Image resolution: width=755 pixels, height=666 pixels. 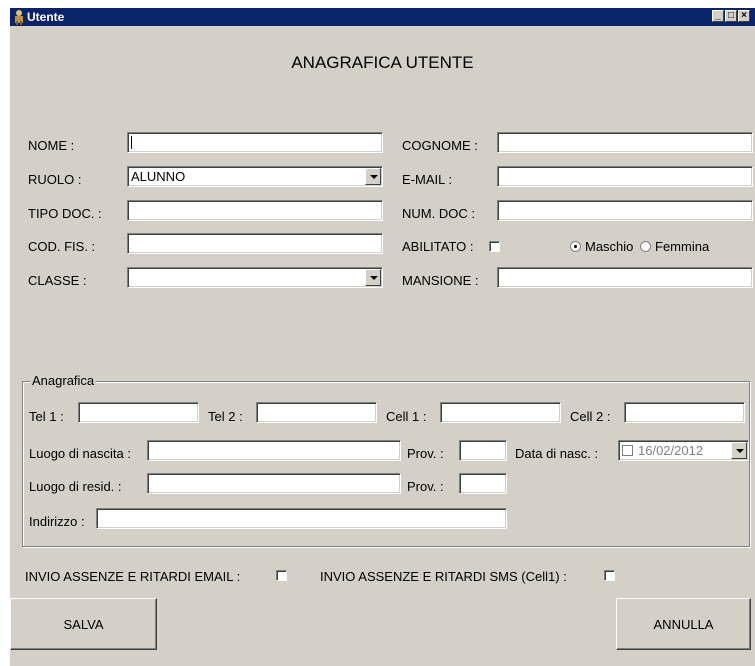 I want to click on email-input, so click(x=625, y=176).